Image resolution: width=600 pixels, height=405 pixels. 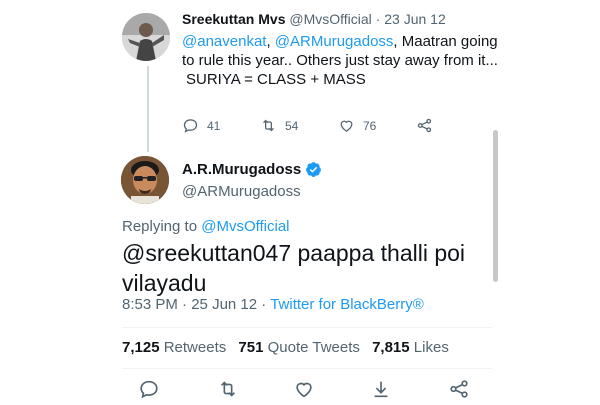 I want to click on quotes-label: Quote Tweets, so click(x=313, y=347).